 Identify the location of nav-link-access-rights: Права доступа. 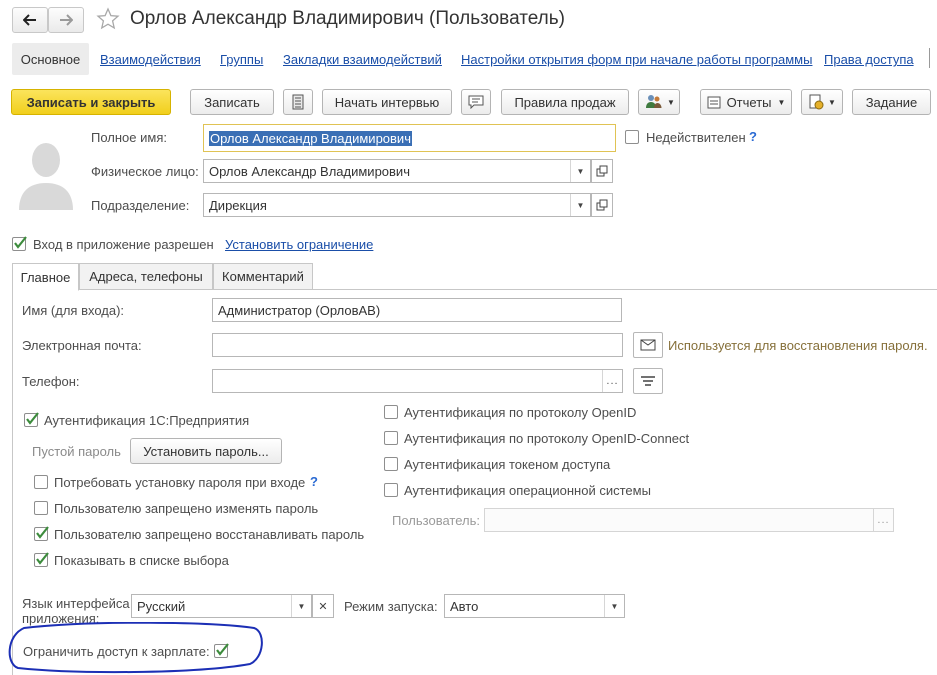
(869, 59).